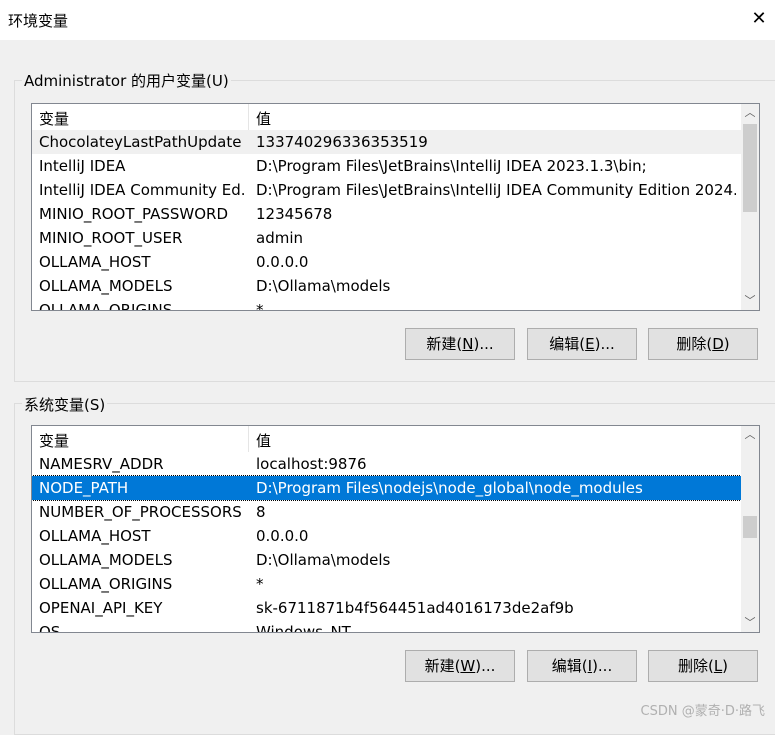 The image size is (775, 735). I want to click on variable-value: 8, so click(261, 512).